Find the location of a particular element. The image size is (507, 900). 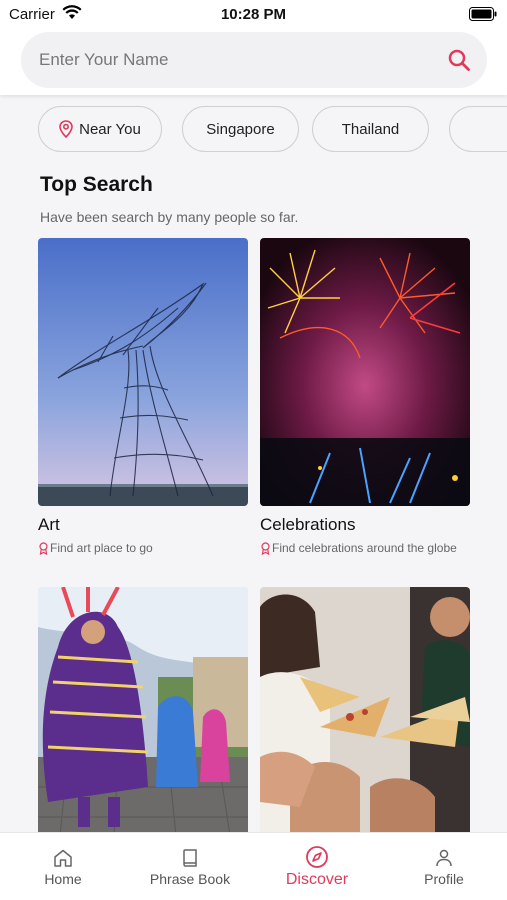

dancers-image is located at coordinates (143, 721).